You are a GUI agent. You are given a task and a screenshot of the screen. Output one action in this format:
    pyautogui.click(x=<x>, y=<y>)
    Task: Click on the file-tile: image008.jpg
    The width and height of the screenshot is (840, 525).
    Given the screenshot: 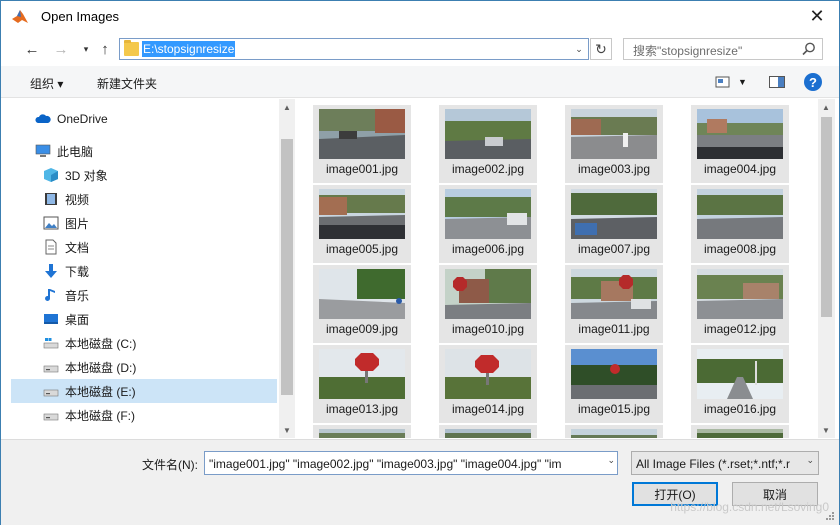 What is the action you would take?
    pyautogui.click(x=740, y=224)
    